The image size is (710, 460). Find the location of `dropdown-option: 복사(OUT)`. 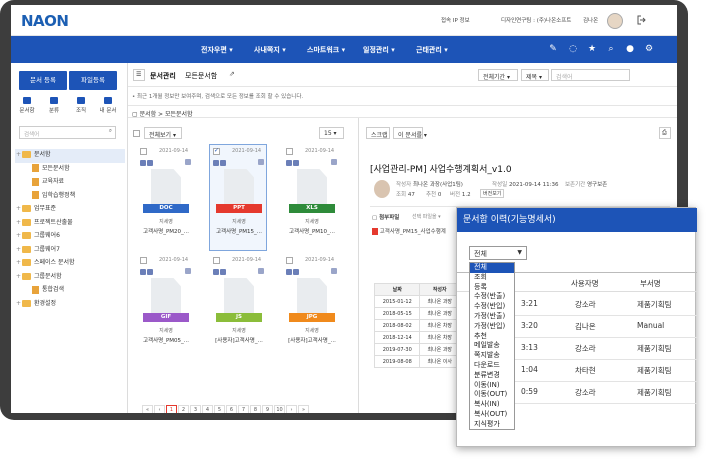

dropdown-option: 복사(OUT) is located at coordinates (492, 415).